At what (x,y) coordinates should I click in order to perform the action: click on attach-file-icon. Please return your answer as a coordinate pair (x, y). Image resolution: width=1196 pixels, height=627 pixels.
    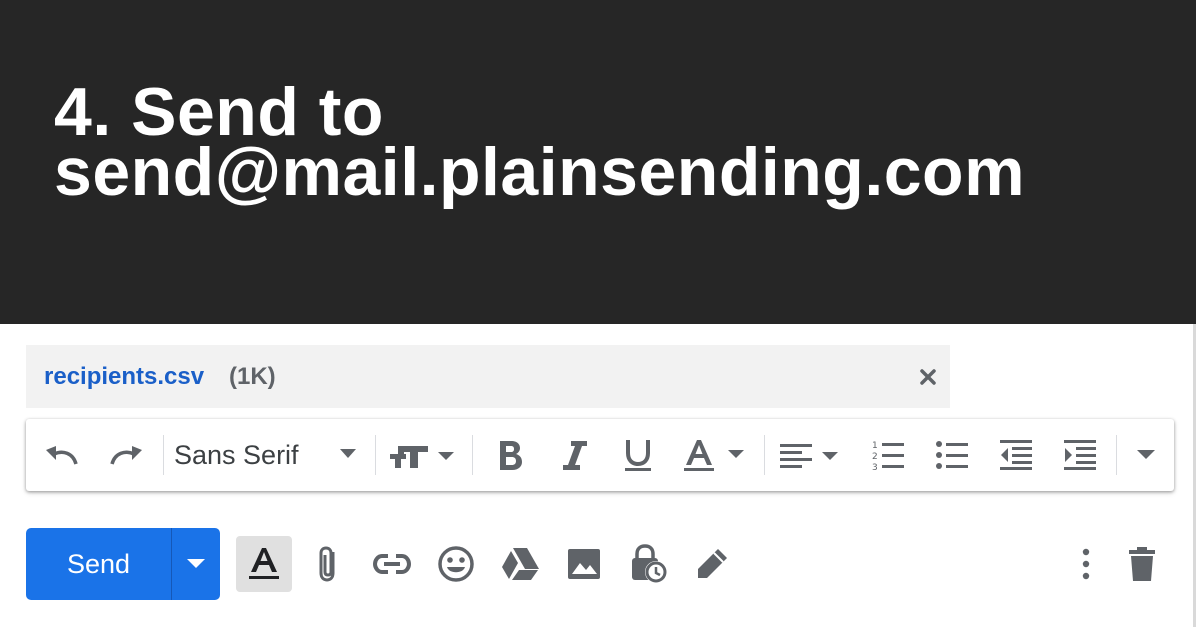
    Looking at the image, I should click on (328, 564).